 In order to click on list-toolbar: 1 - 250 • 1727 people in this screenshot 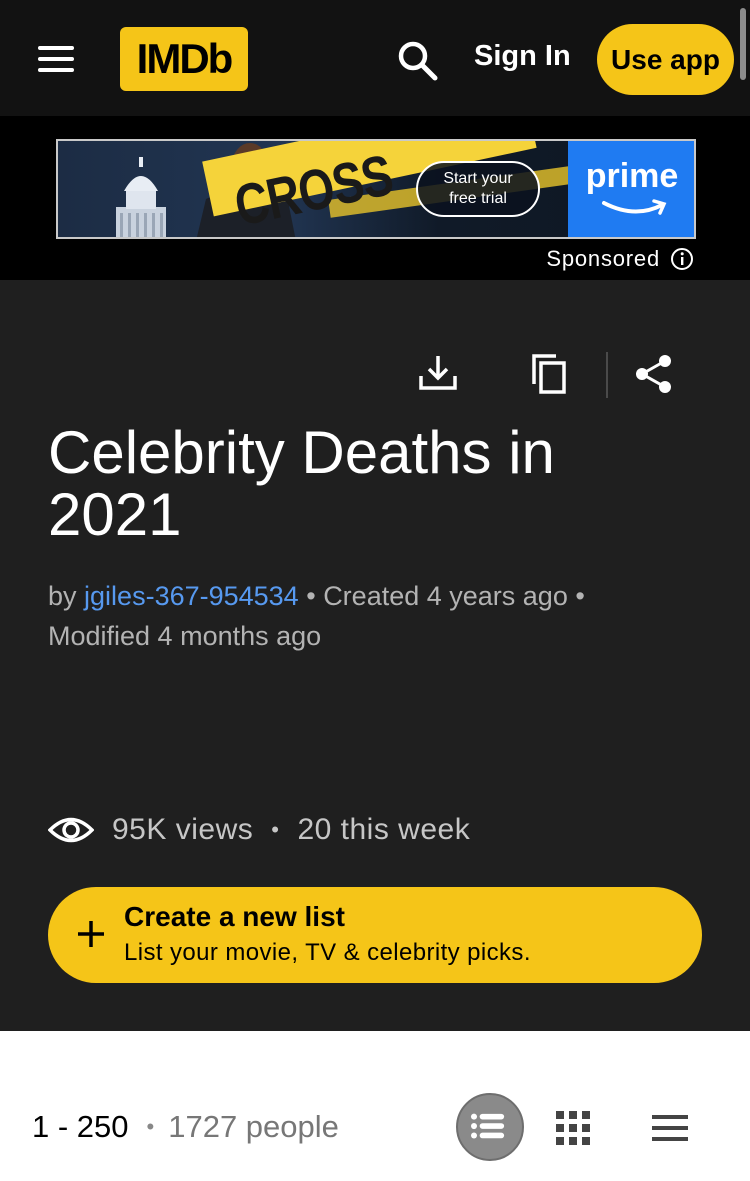, I will do `click(375, 1106)`.